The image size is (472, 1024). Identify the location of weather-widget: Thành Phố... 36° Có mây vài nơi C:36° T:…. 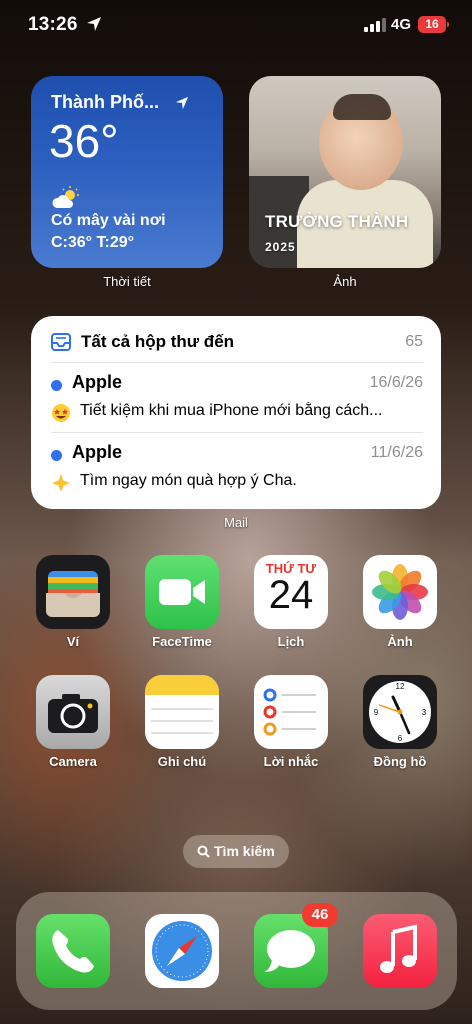
(127, 172).